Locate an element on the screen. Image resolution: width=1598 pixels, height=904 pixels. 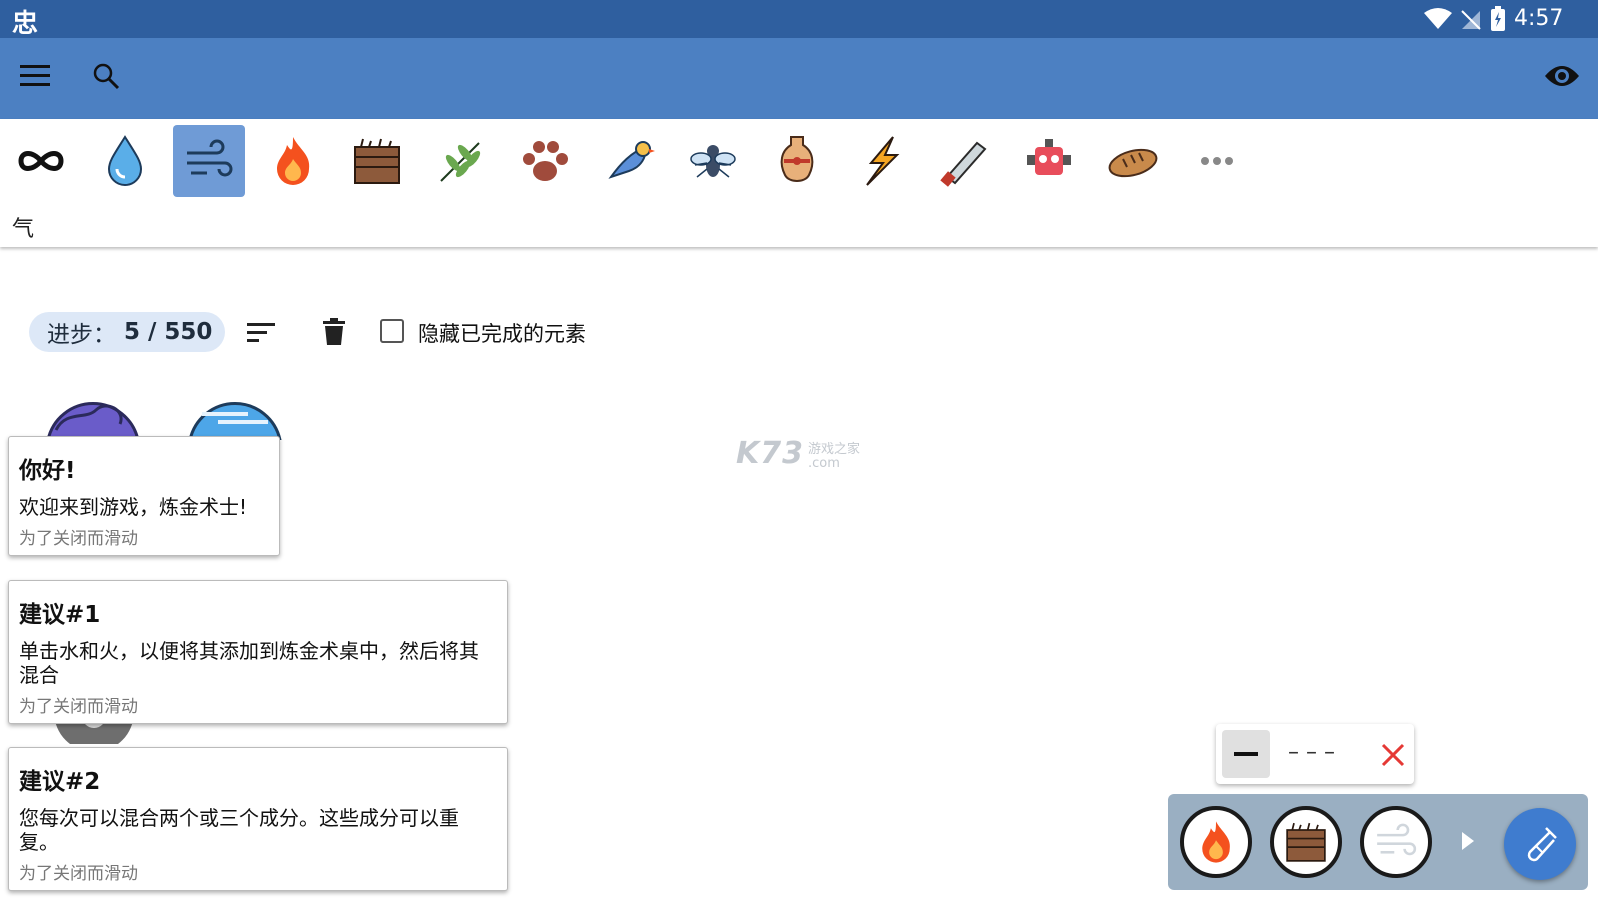
hint-card-body: 您每次可以混合两个或三个成分。这些成分可以重复。 is located at coordinates (239, 830).